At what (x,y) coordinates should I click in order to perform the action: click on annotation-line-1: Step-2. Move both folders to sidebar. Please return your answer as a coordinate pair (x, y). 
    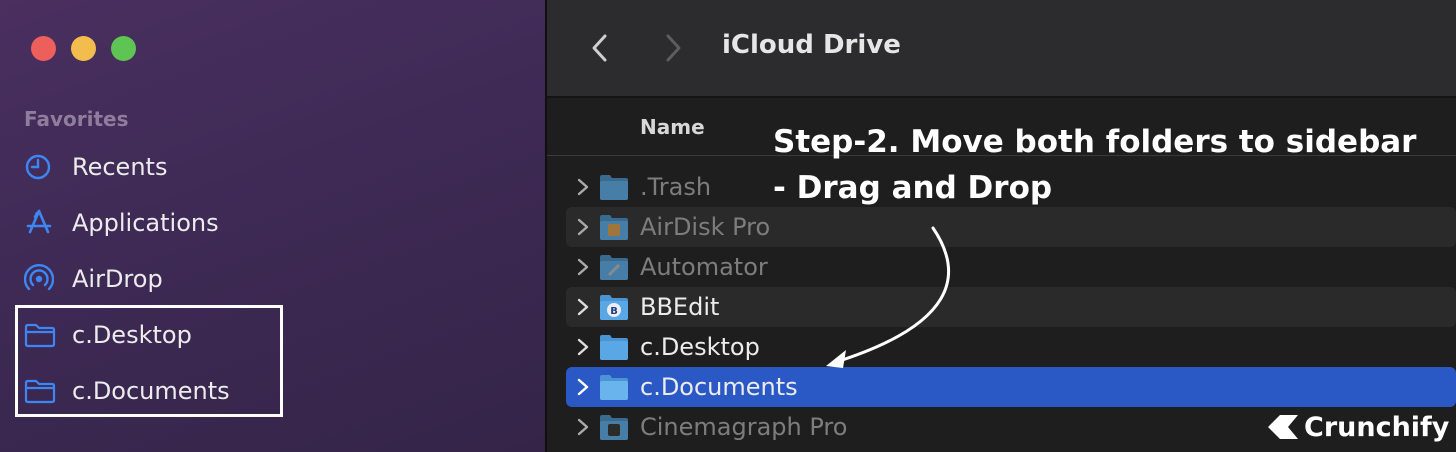
    Looking at the image, I should click on (1095, 142).